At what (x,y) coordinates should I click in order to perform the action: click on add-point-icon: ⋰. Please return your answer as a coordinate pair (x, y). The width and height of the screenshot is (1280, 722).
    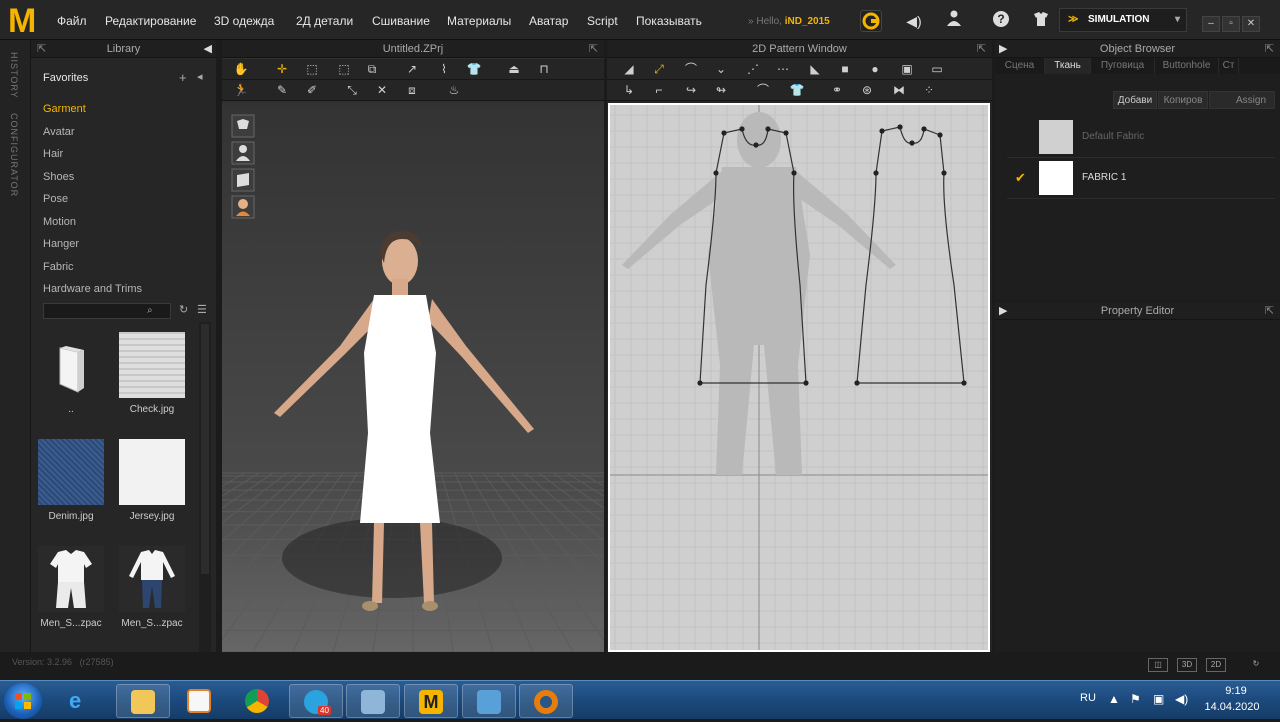
    Looking at the image, I should click on (753, 69).